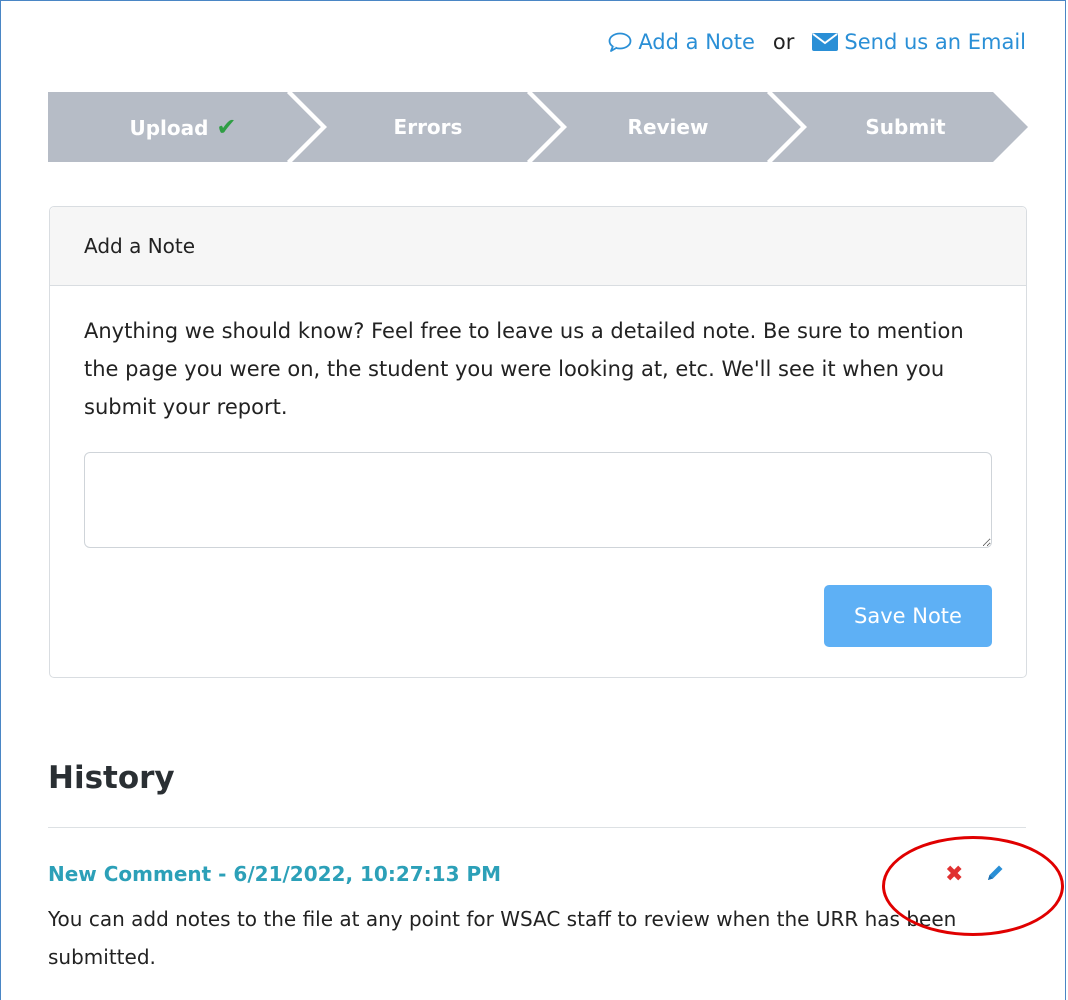  Describe the element at coordinates (825, 42) in the screenshot. I see `envelope-icon` at that location.